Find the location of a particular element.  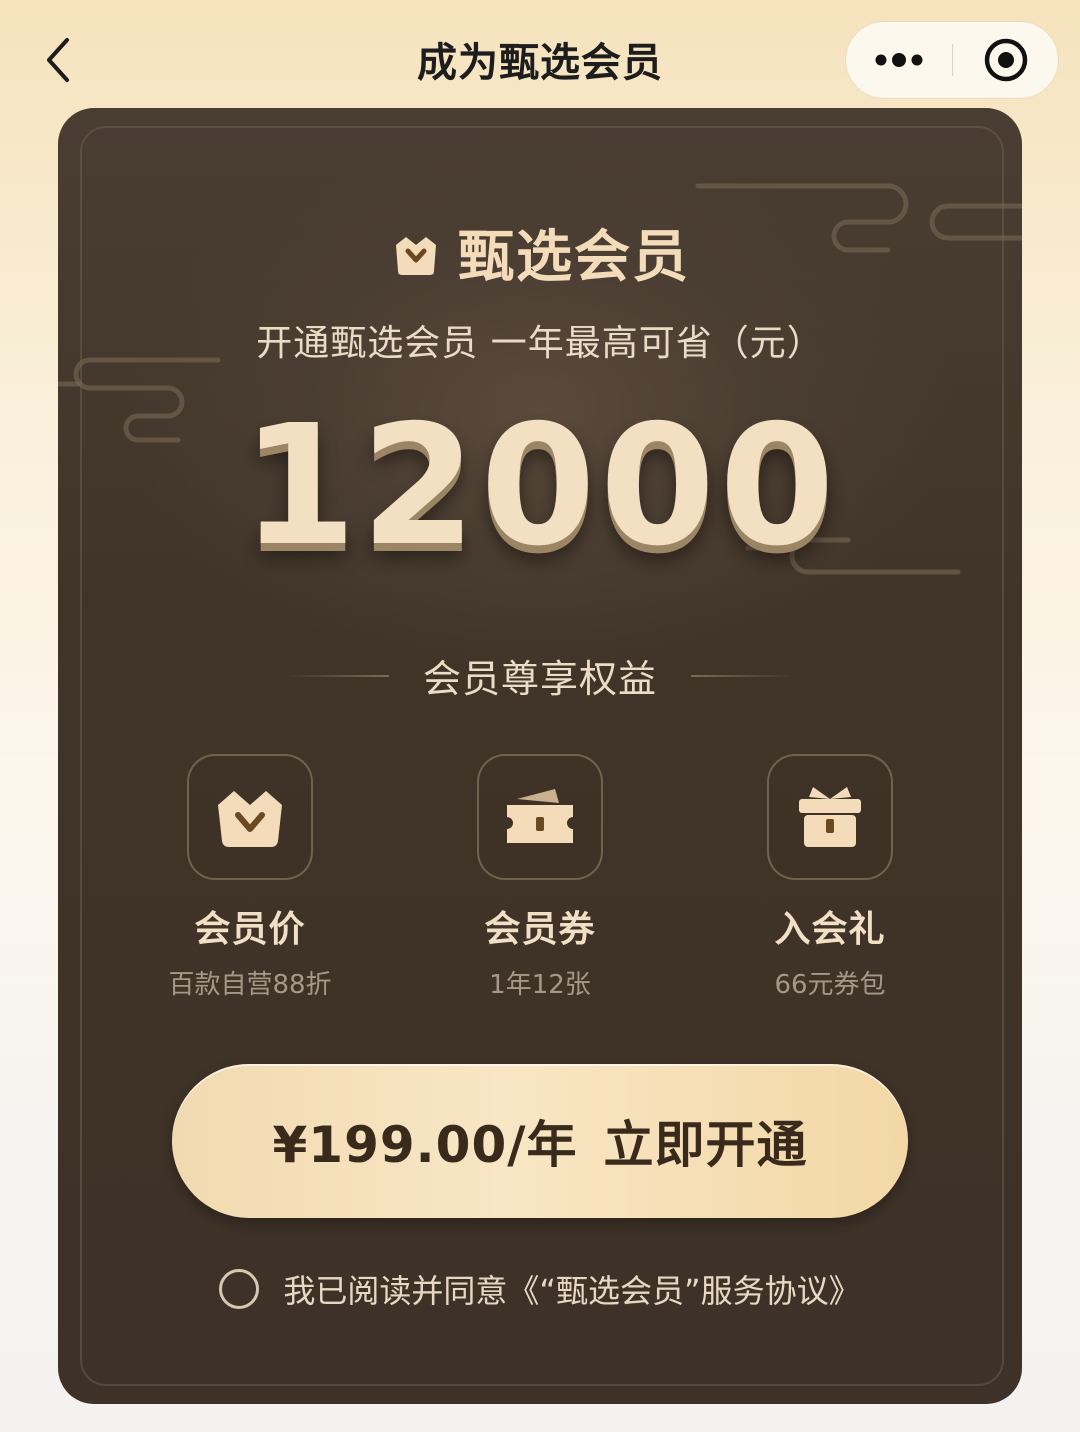

brand-header: 甄选会员 is located at coordinates (540, 252).